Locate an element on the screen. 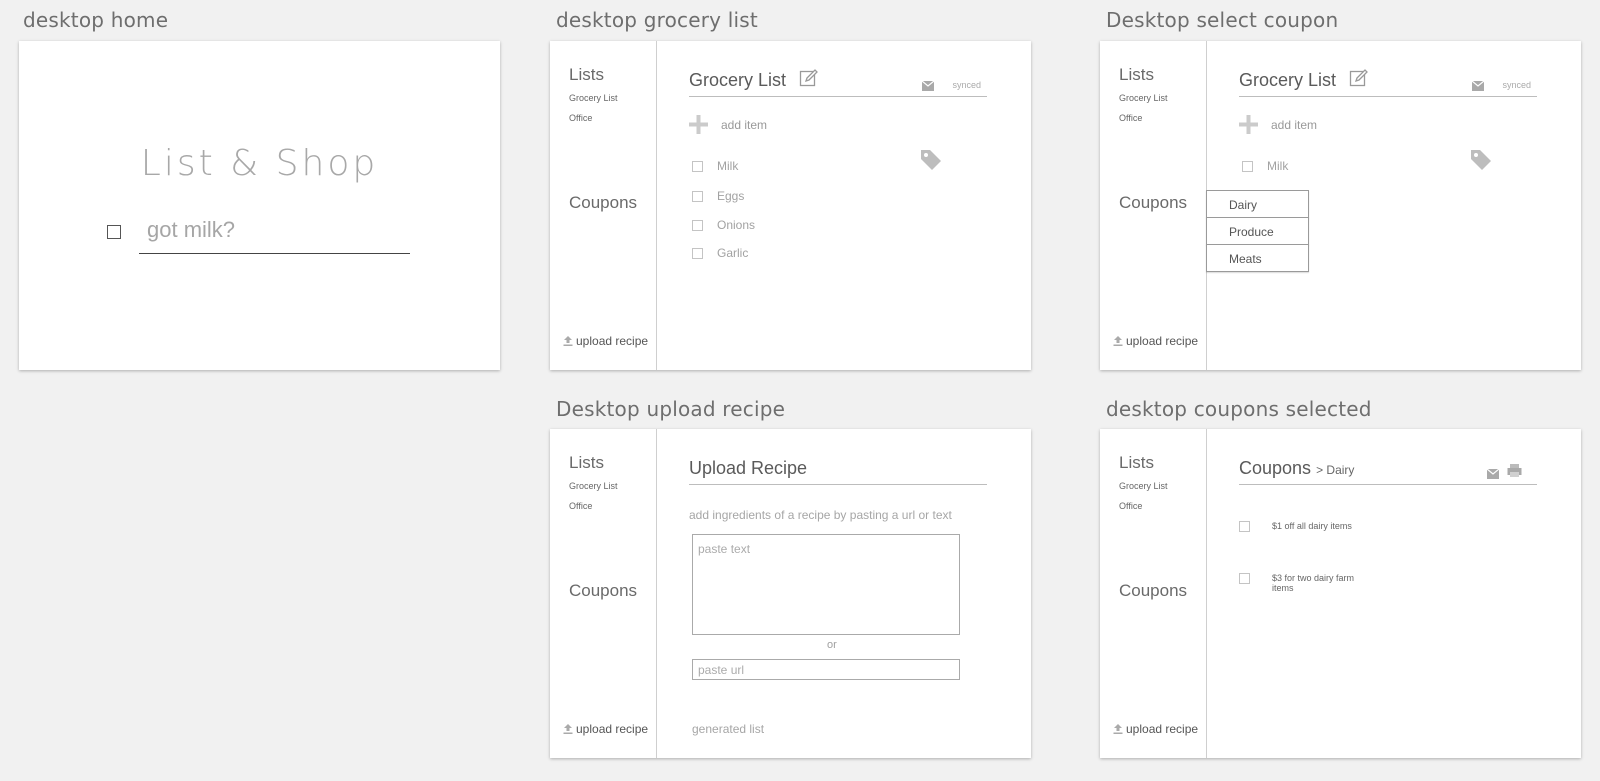 The image size is (1600, 781). frame-title-coupons-selected: desktop coupons selected is located at coordinates (1239, 409).